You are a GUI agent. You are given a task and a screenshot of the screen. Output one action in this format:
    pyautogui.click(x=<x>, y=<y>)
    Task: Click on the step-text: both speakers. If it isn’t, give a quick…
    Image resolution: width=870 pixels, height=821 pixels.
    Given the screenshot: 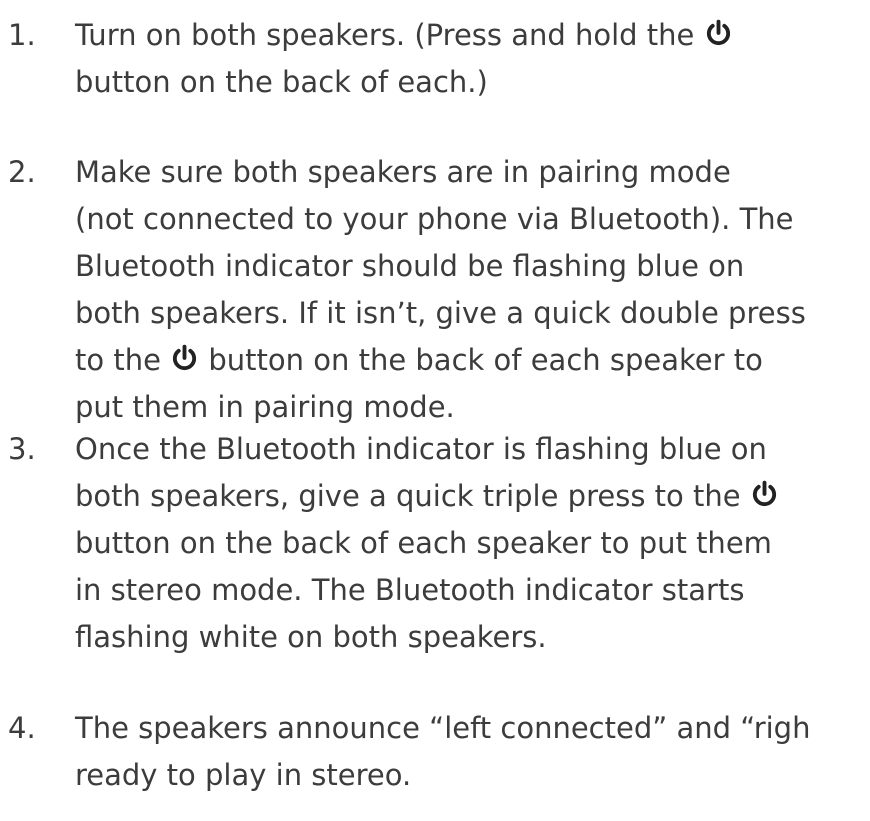 What is the action you would take?
    pyautogui.click(x=440, y=313)
    